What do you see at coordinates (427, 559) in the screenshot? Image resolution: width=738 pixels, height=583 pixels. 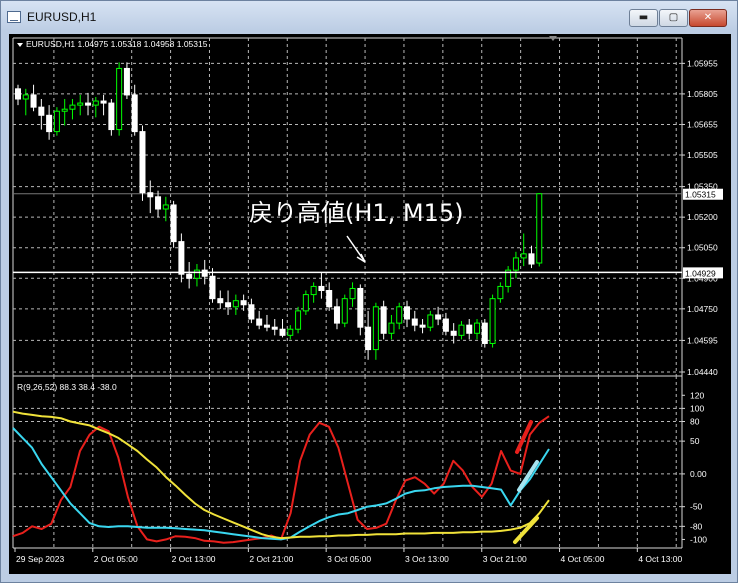 I see `time-tick-label: 3 Oct 13:00` at bounding box center [427, 559].